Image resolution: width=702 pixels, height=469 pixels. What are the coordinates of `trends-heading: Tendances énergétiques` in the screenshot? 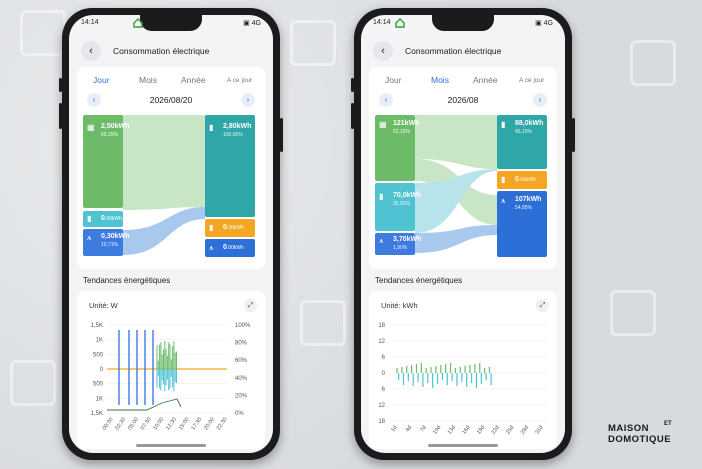 It's located at (419, 280).